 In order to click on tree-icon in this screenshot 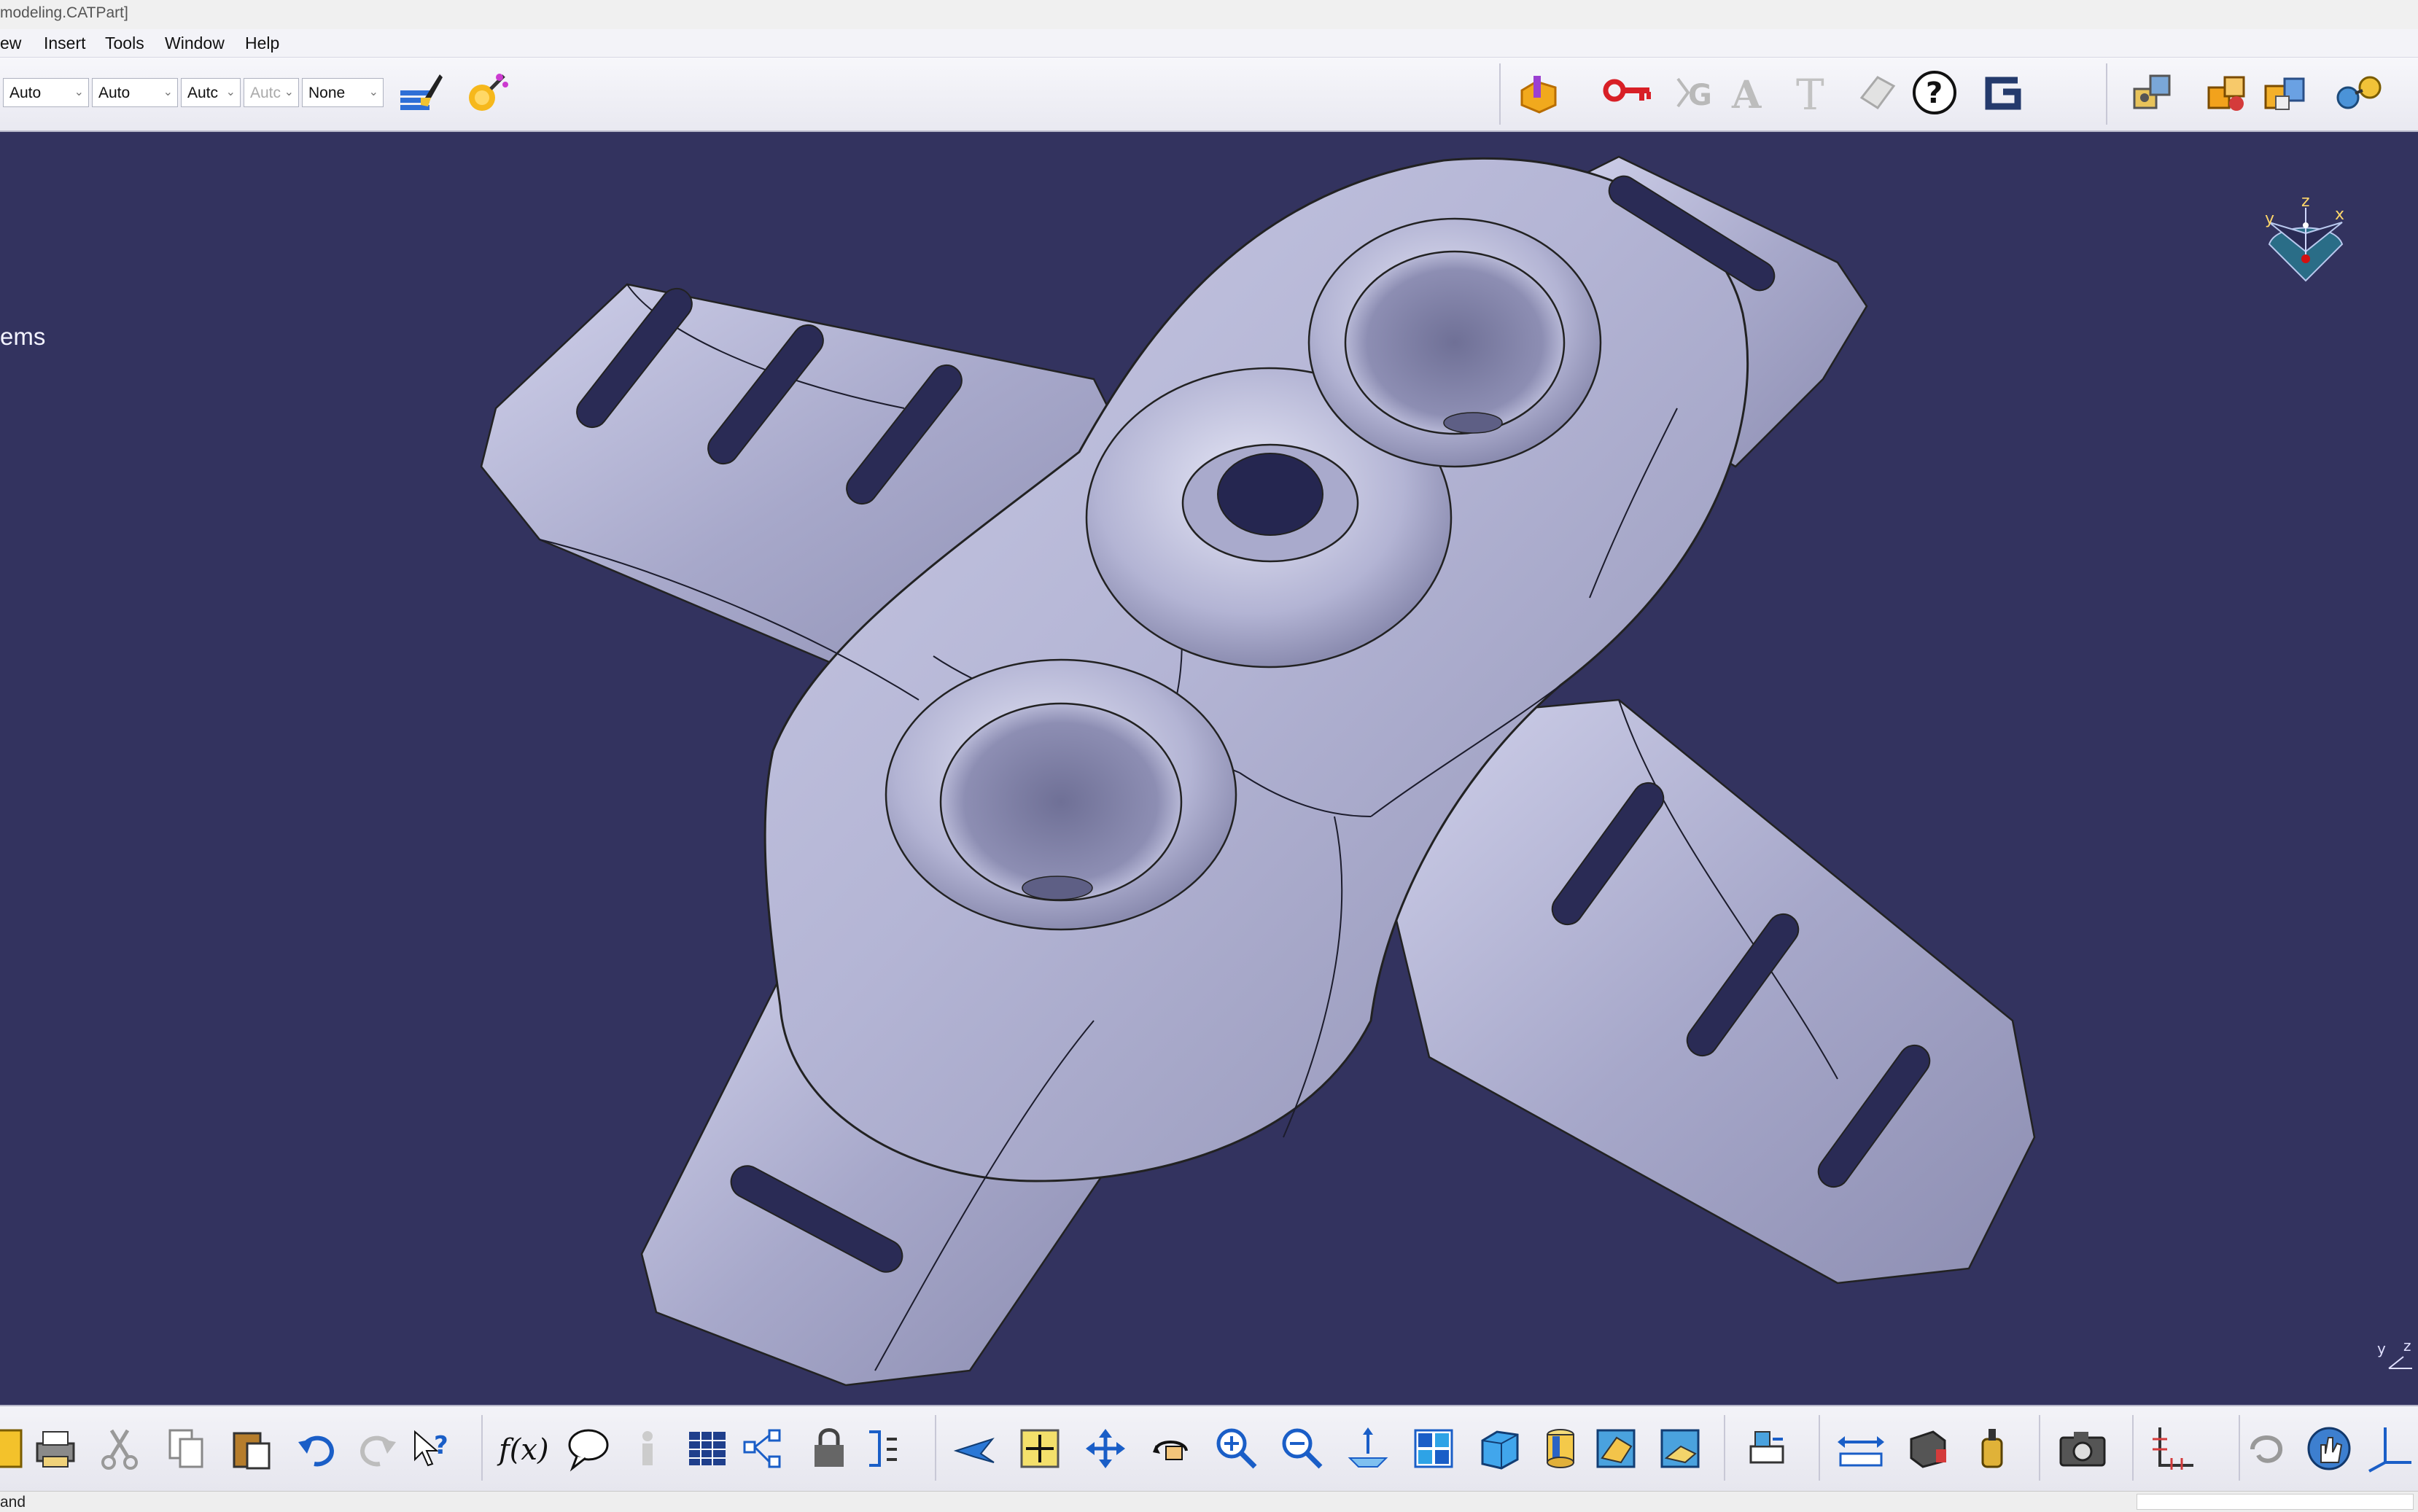, I will do `click(764, 1448)`.